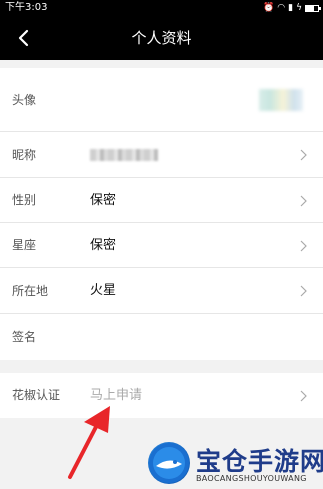 The height and width of the screenshot is (489, 323). What do you see at coordinates (313, 8) in the screenshot?
I see `battery-icon` at bounding box center [313, 8].